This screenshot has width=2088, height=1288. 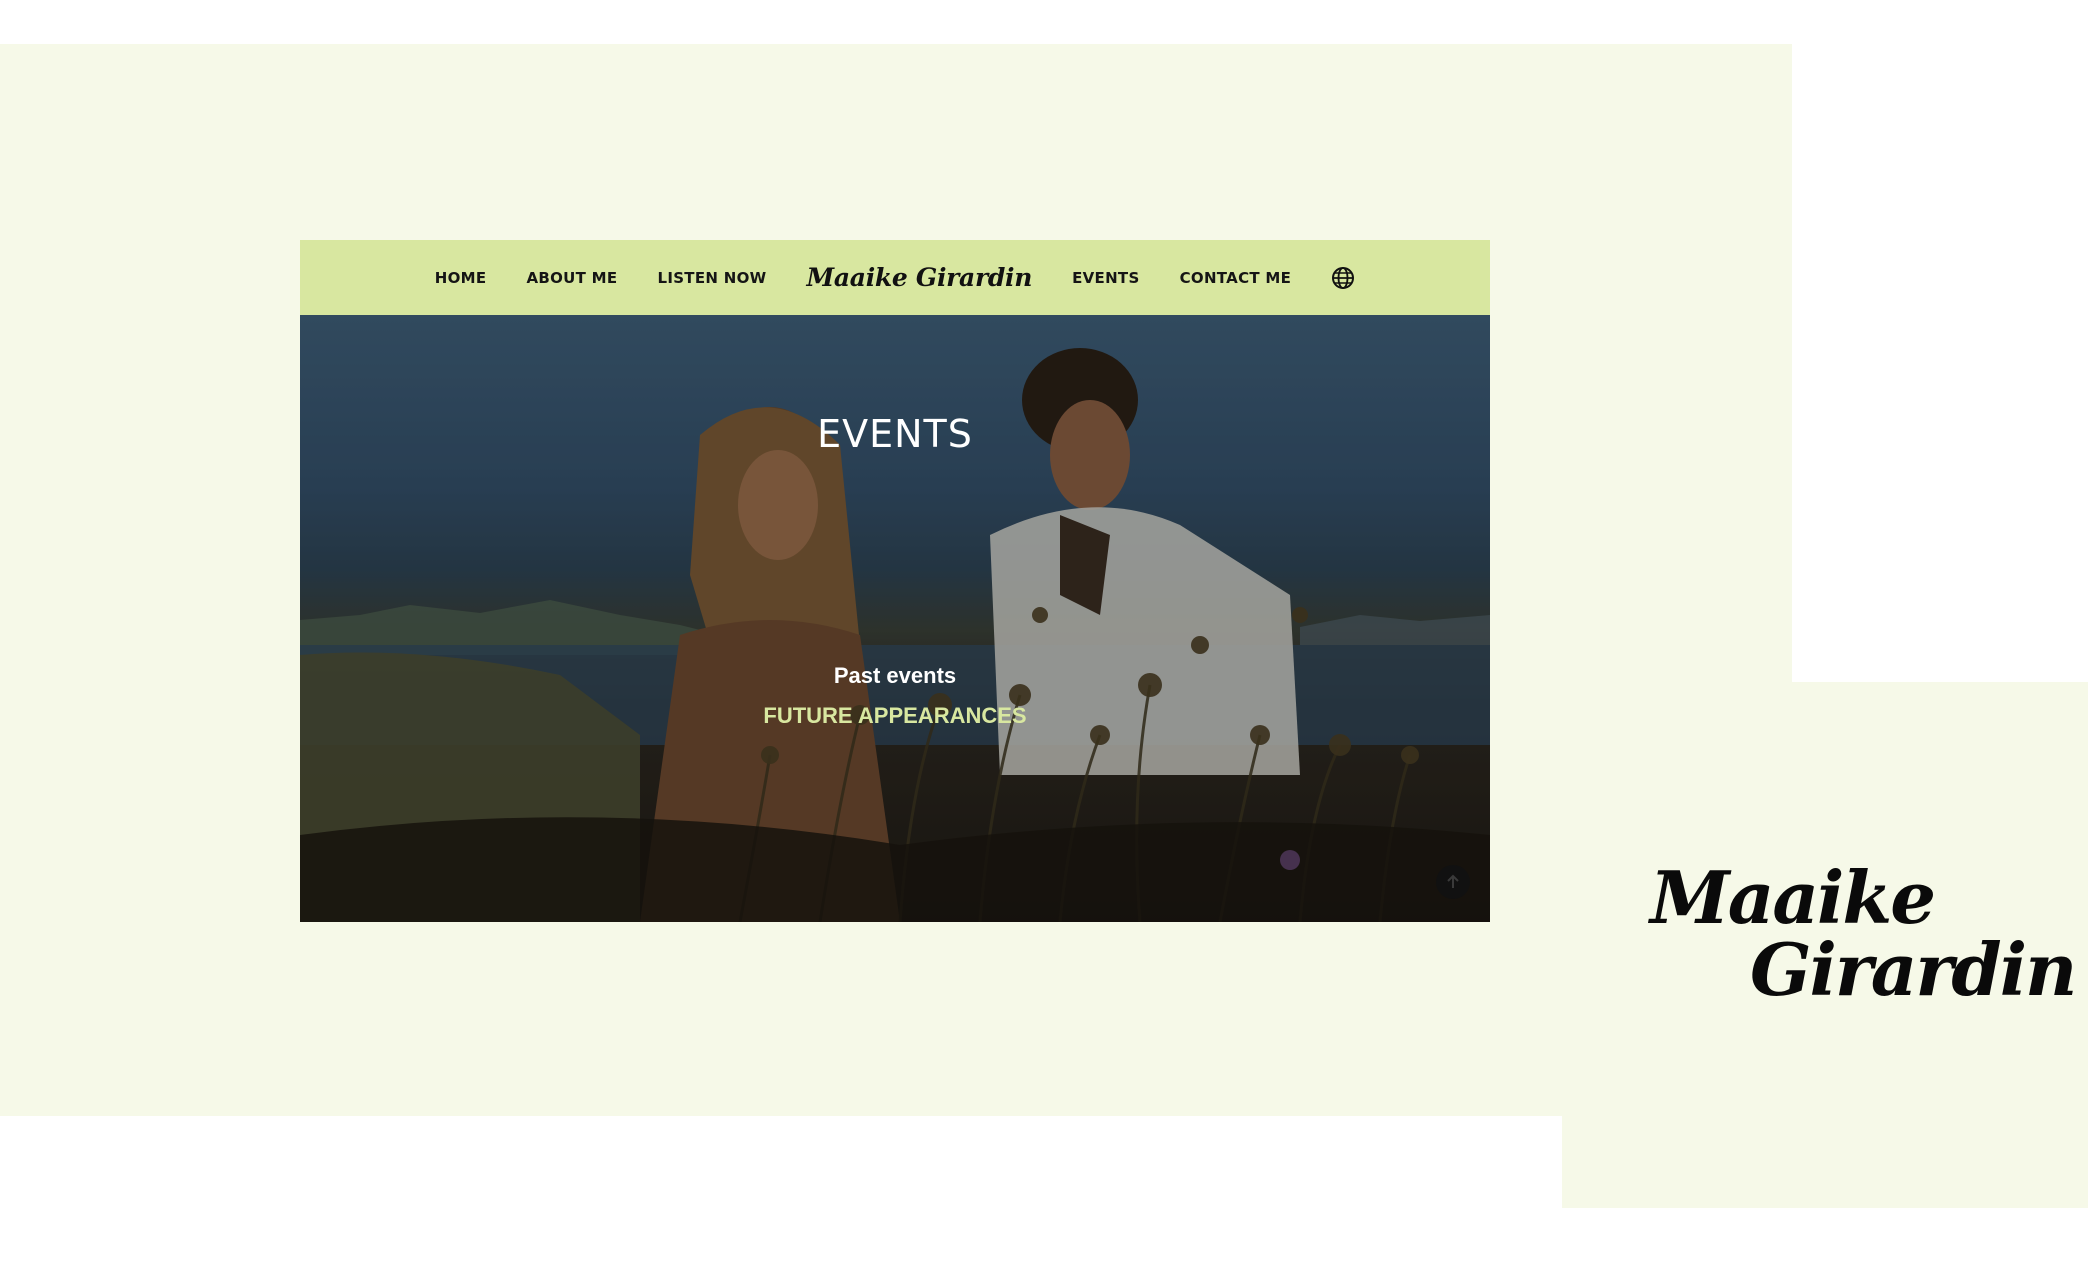 What do you see at coordinates (1236, 278) in the screenshot?
I see `nav-contact-me: CONTACT ME` at bounding box center [1236, 278].